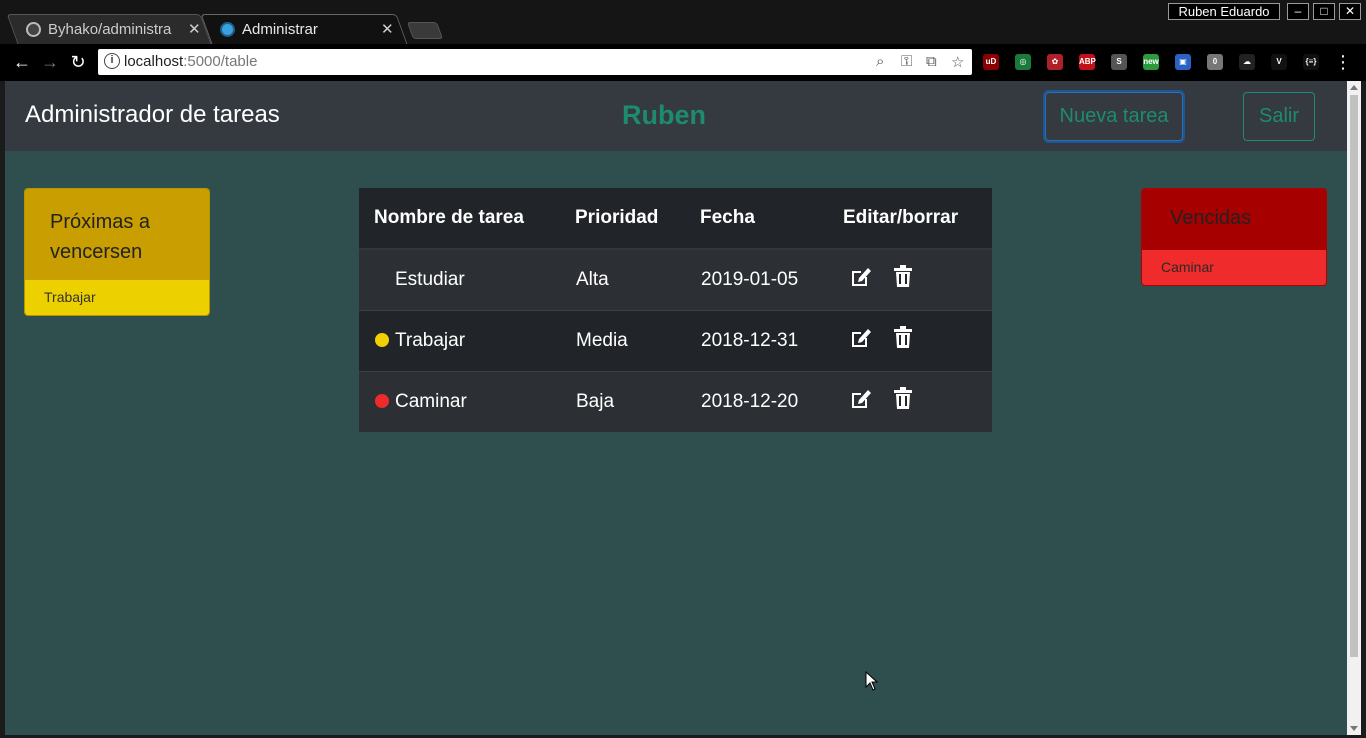  Describe the element at coordinates (756, 340) in the screenshot. I see `task-date: 2018-12-31` at that location.